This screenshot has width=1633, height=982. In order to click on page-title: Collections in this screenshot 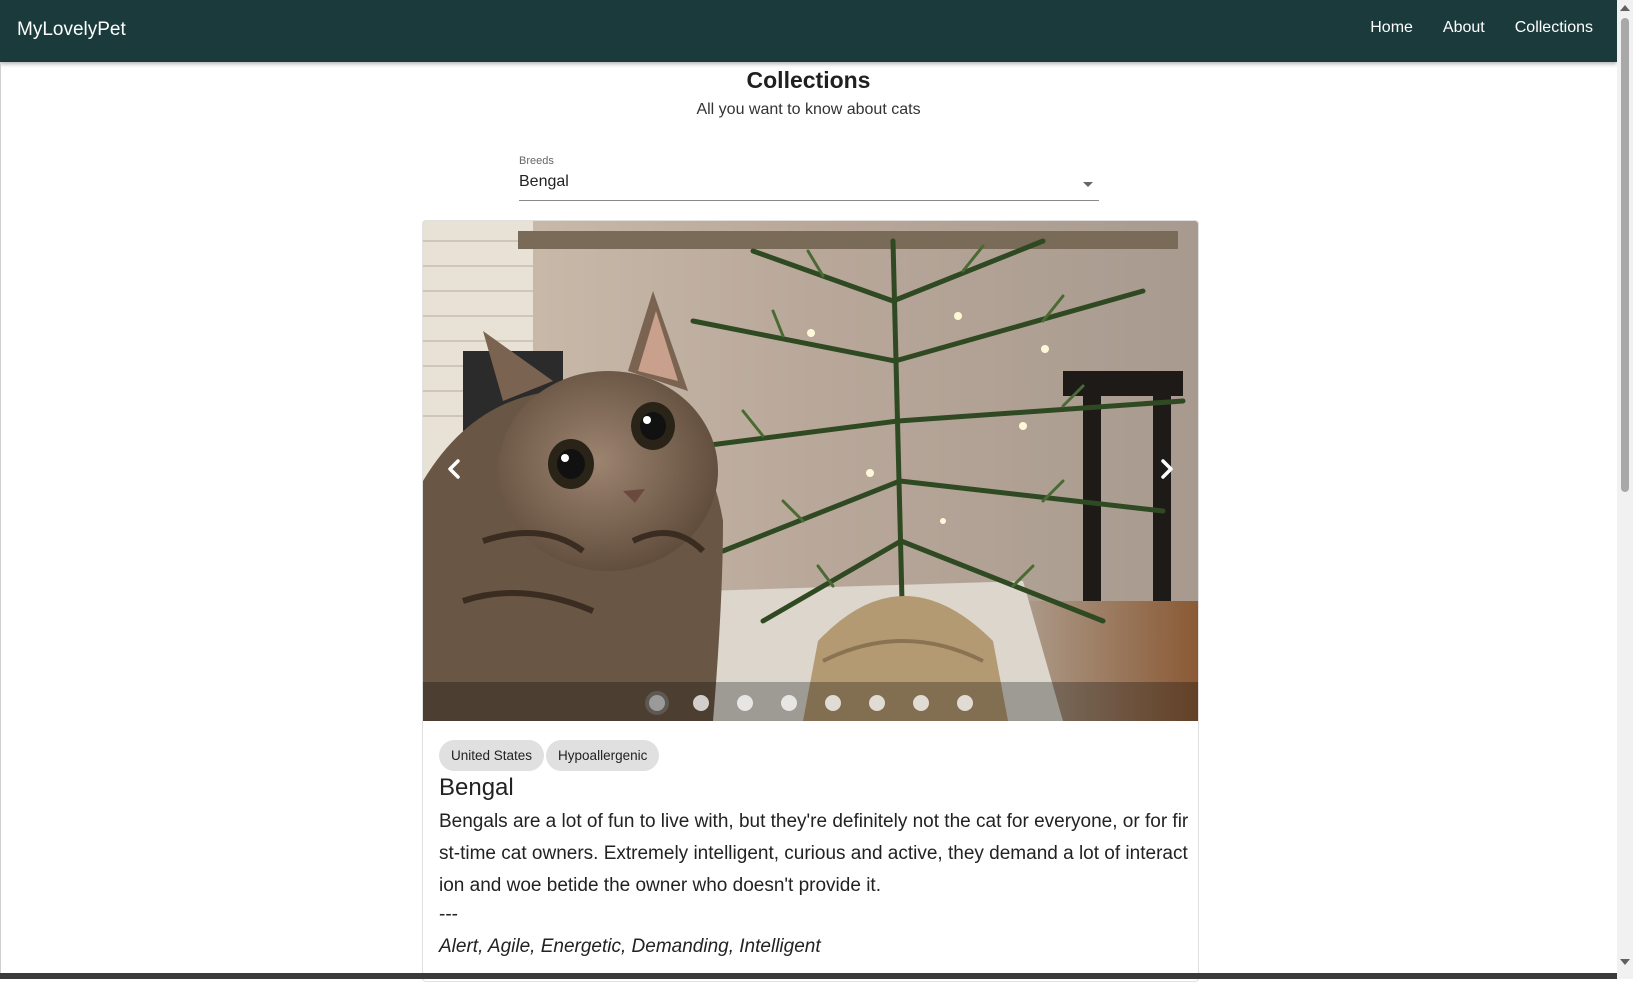, I will do `click(808, 80)`.